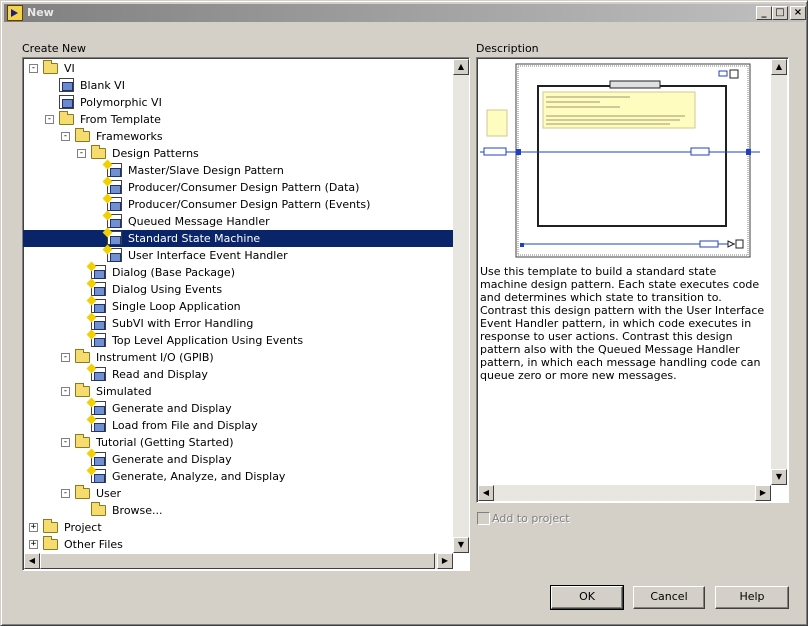  Describe the element at coordinates (129, 136) in the screenshot. I see `tree-item-label: Frameworks` at that location.